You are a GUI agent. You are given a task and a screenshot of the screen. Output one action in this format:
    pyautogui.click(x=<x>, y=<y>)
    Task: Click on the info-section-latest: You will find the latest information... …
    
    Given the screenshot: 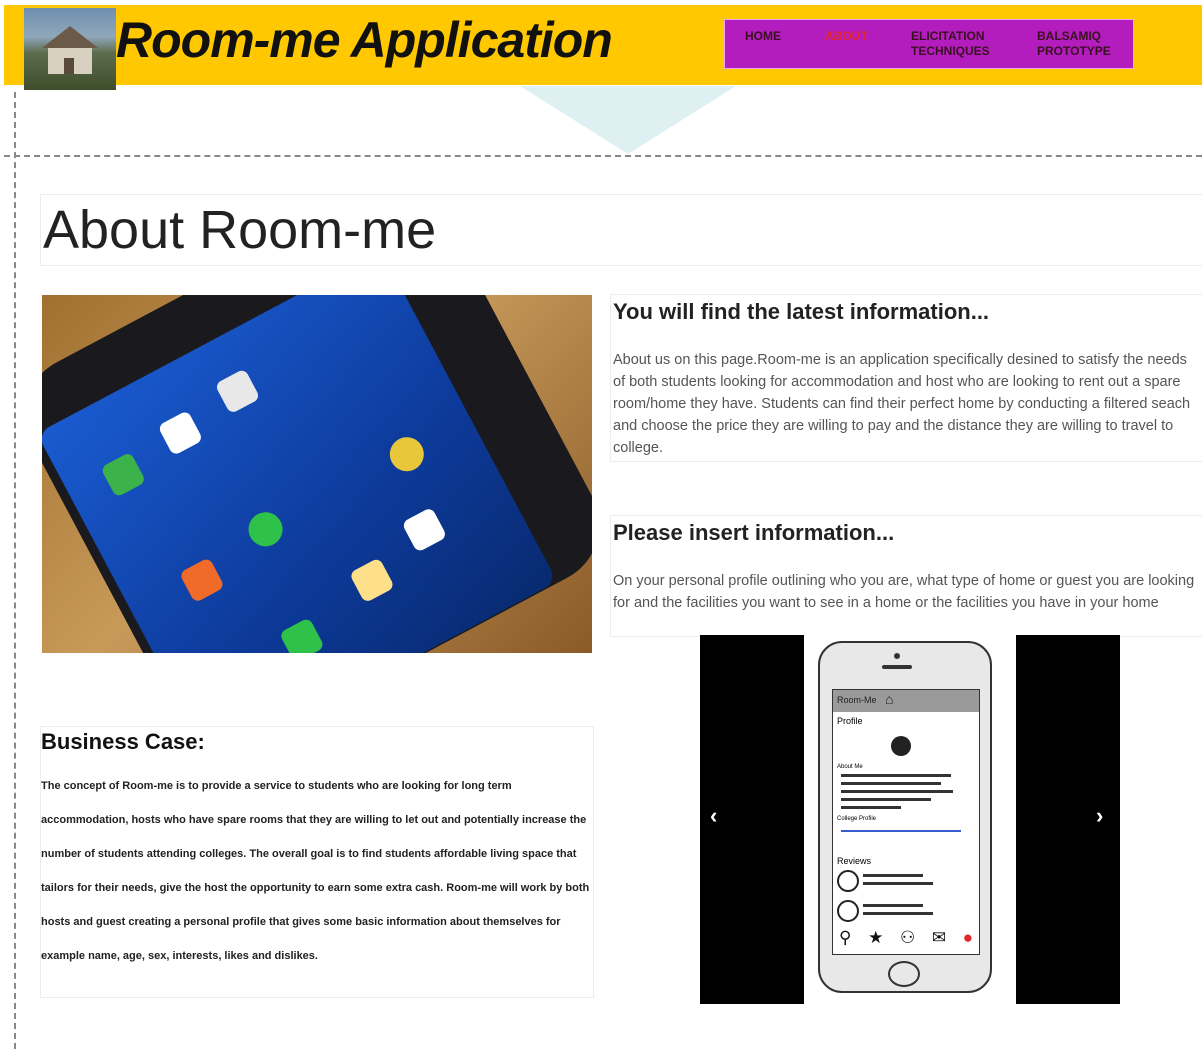 What is the action you would take?
    pyautogui.click(x=906, y=378)
    